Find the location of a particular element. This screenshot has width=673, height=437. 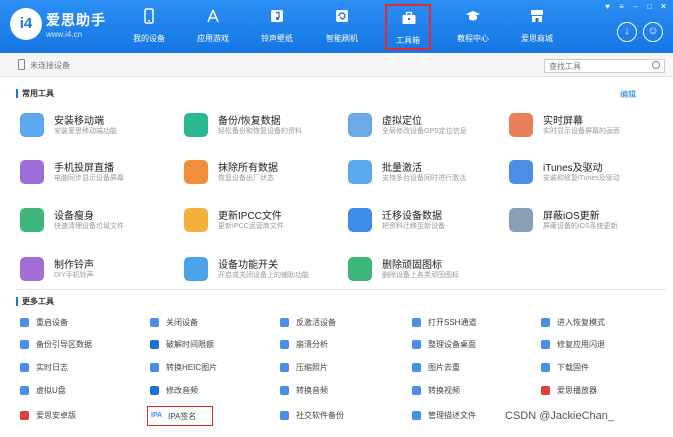

brand-name: 爱思助手 is located at coordinates (76, 20).